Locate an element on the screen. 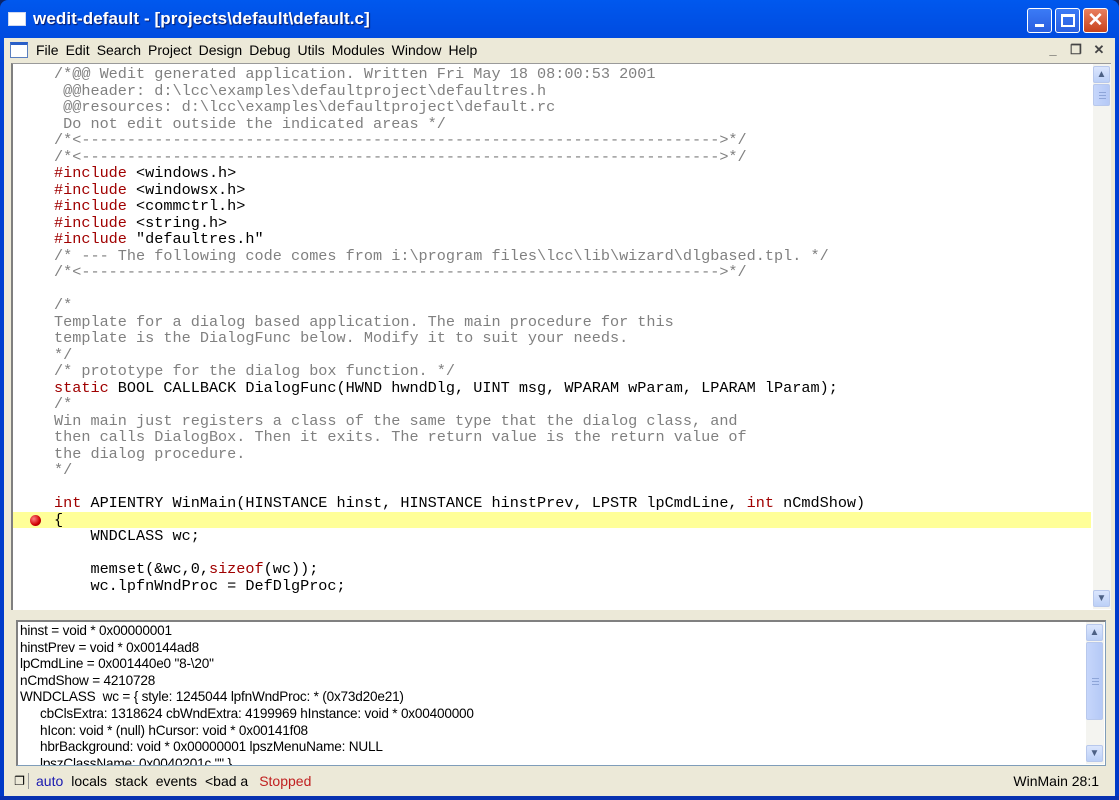 The height and width of the screenshot is (800, 1119). code-text: <windows.h> is located at coordinates (181, 173).